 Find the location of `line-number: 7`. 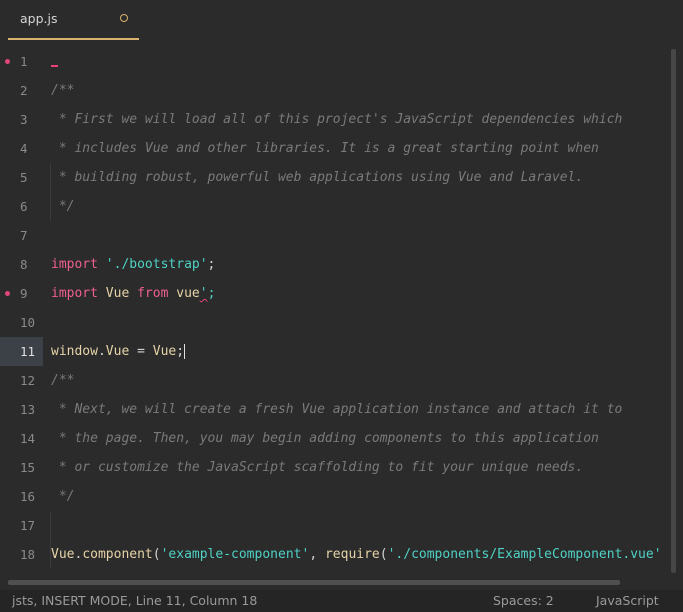

line-number: 7 is located at coordinates (24, 235).